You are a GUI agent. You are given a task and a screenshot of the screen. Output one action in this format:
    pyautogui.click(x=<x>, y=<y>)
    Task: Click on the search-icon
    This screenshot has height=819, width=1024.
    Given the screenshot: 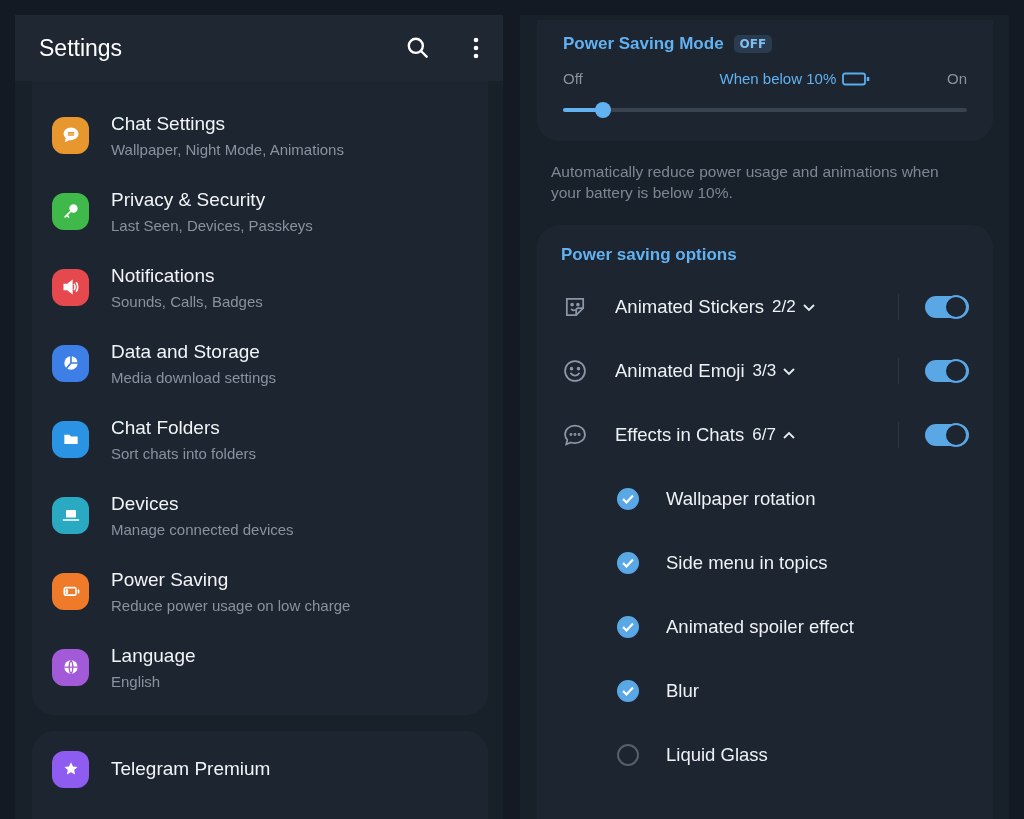 What is the action you would take?
    pyautogui.click(x=418, y=48)
    